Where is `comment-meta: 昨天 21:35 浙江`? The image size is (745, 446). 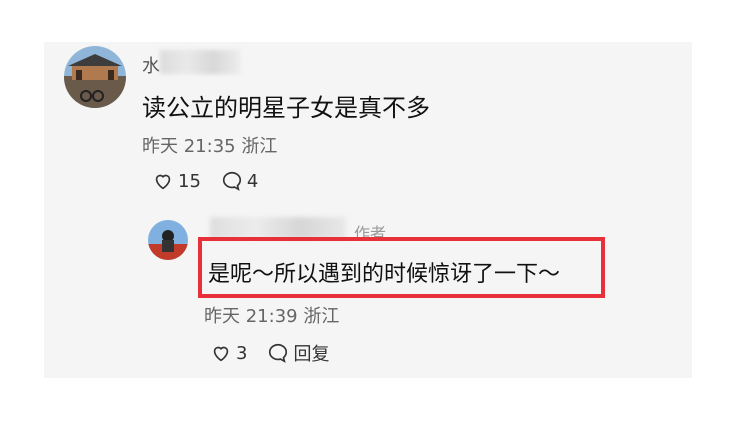
comment-meta: 昨天 21:35 浙江 is located at coordinates (209, 145).